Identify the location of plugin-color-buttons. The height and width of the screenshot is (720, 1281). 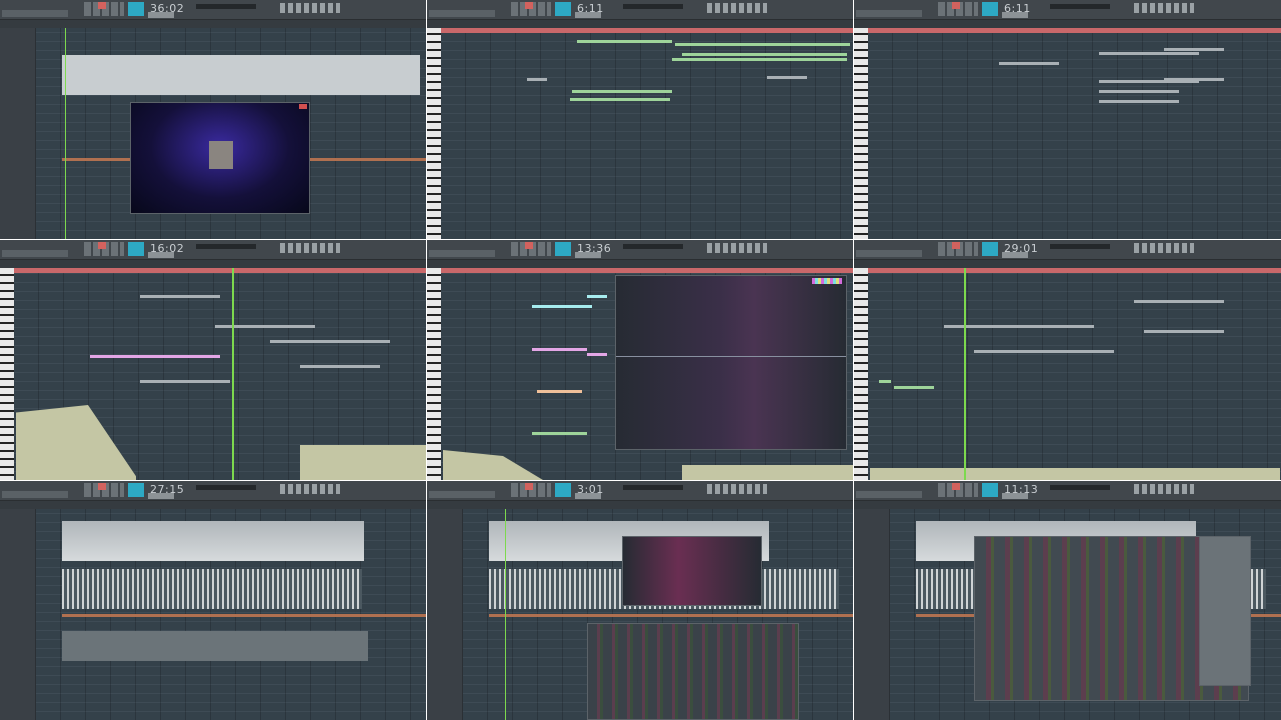
(827, 281).